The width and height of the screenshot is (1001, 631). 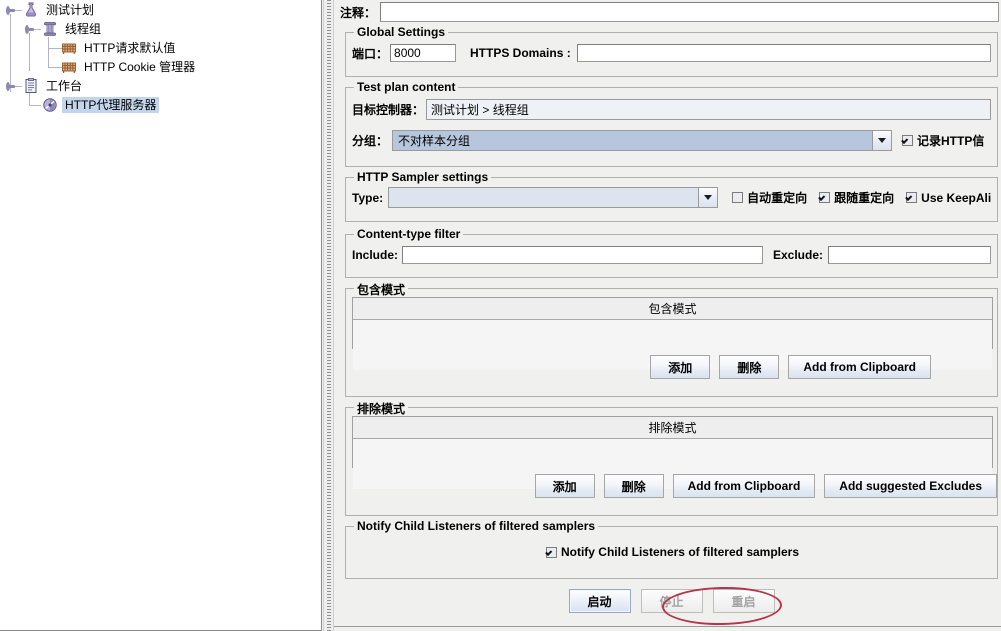 I want to click on include-patterns-group: 包含模式 包含模式 添加 删除 Add from Clipboard, so click(x=671, y=339).